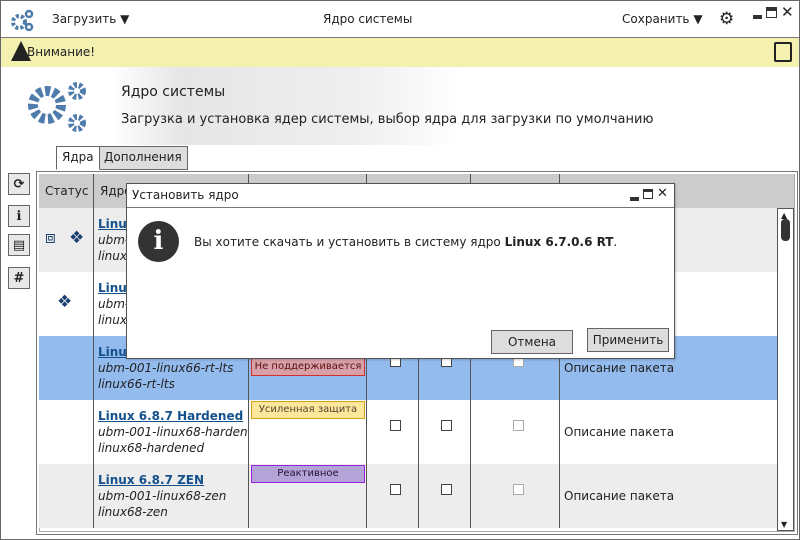  I want to click on message-kernel: Linux 6.7.0.6 RT, so click(559, 242).